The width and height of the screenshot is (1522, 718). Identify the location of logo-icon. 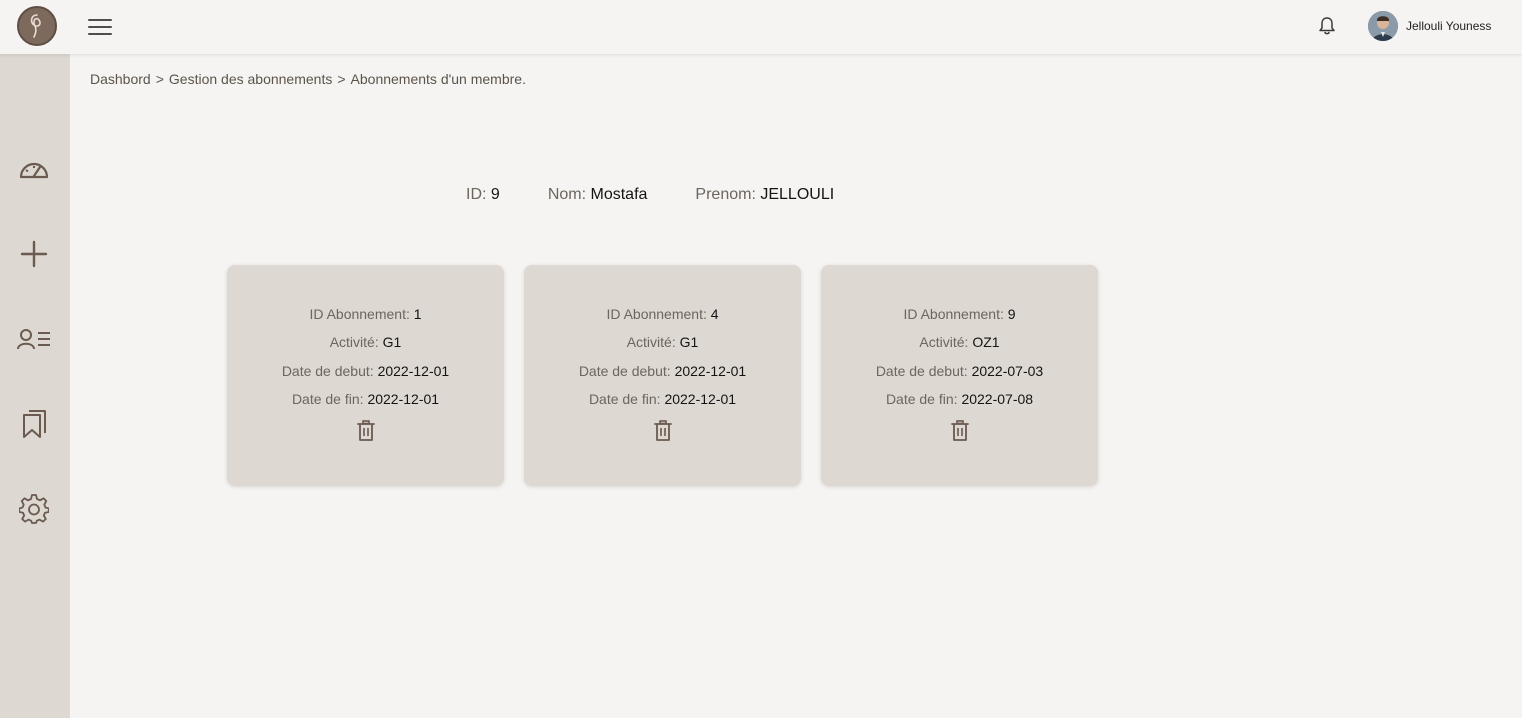
(37, 26).